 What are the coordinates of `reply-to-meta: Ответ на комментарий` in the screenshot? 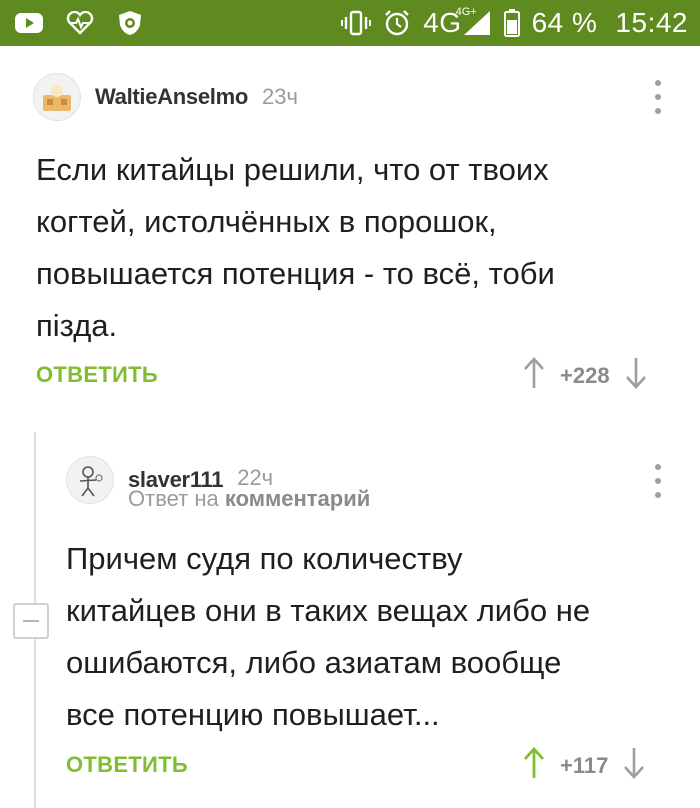 It's located at (249, 499).